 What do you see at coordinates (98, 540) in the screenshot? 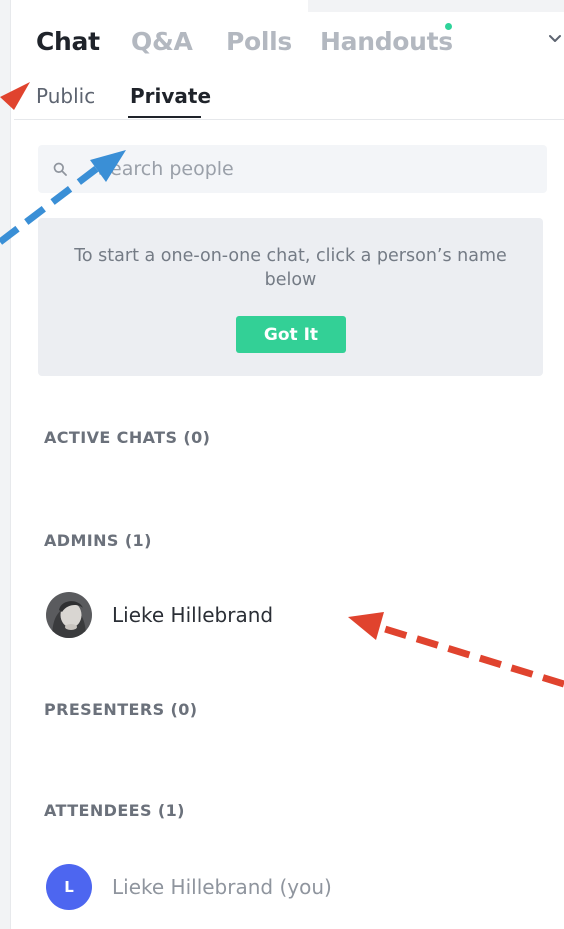
I see `admins-heading: ADMINS (1)` at bounding box center [98, 540].